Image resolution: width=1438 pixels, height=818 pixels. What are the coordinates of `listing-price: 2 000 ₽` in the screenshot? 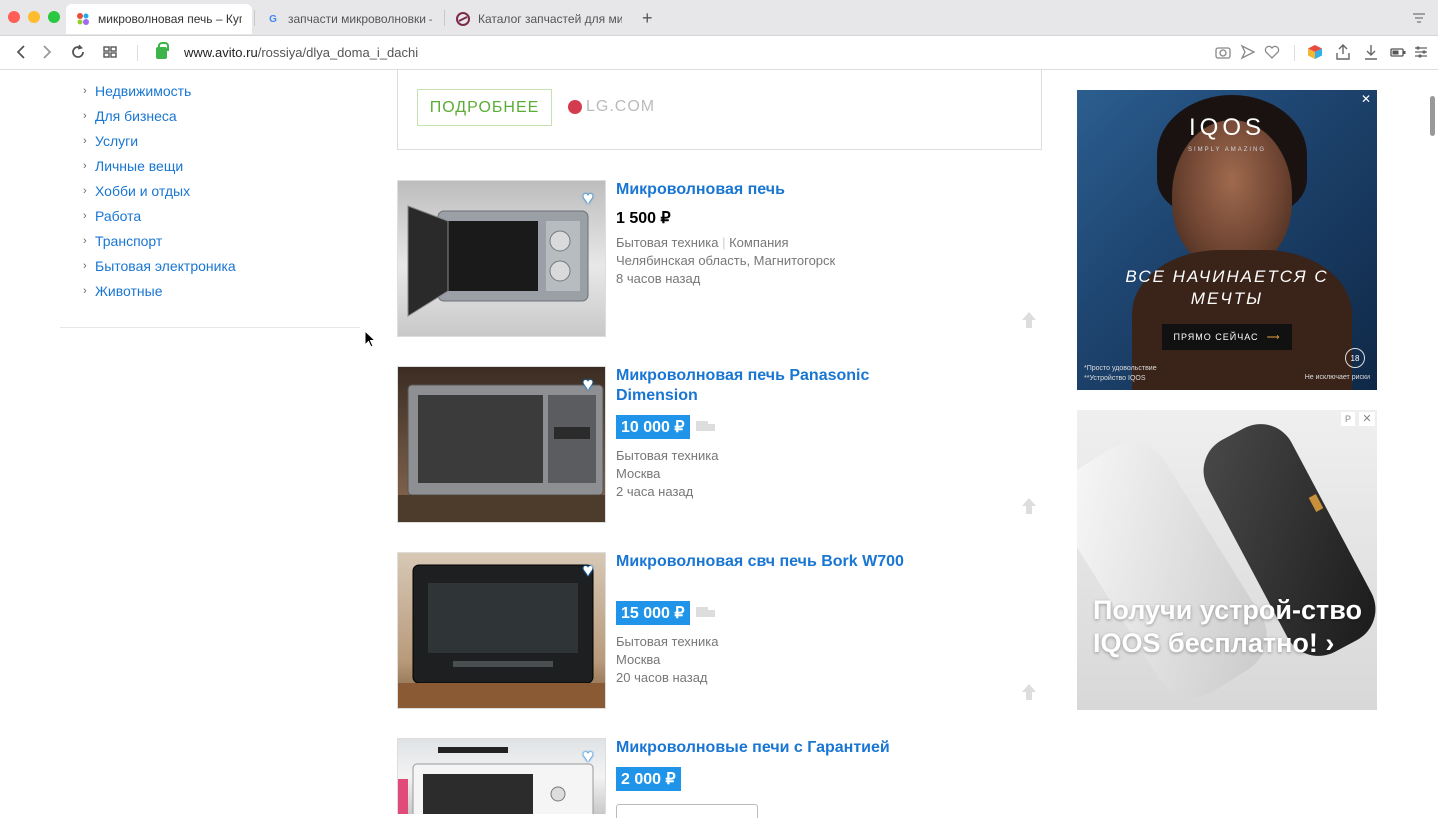 It's located at (648, 779).